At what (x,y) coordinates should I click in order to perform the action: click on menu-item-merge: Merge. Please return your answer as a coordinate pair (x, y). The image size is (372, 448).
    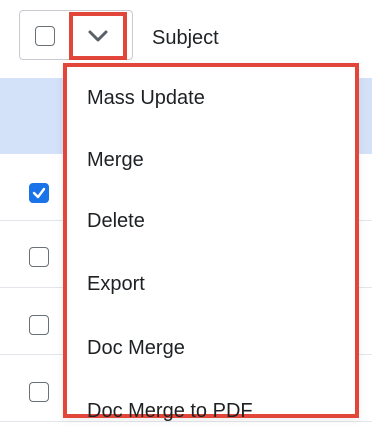
    Looking at the image, I should click on (115, 160).